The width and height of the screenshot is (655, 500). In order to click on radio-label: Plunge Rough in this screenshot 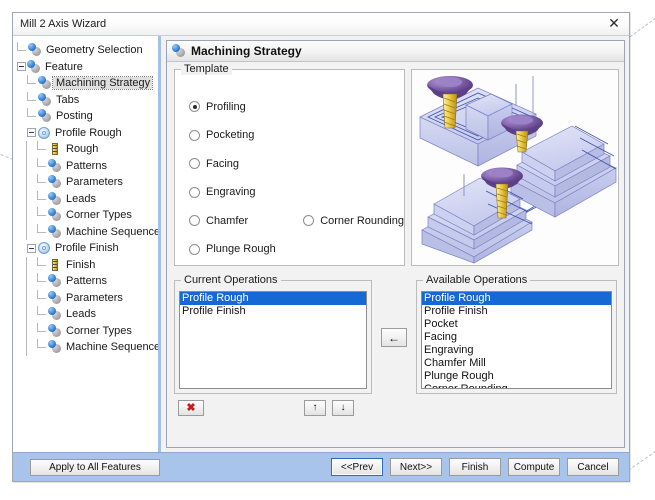, I will do `click(241, 249)`.